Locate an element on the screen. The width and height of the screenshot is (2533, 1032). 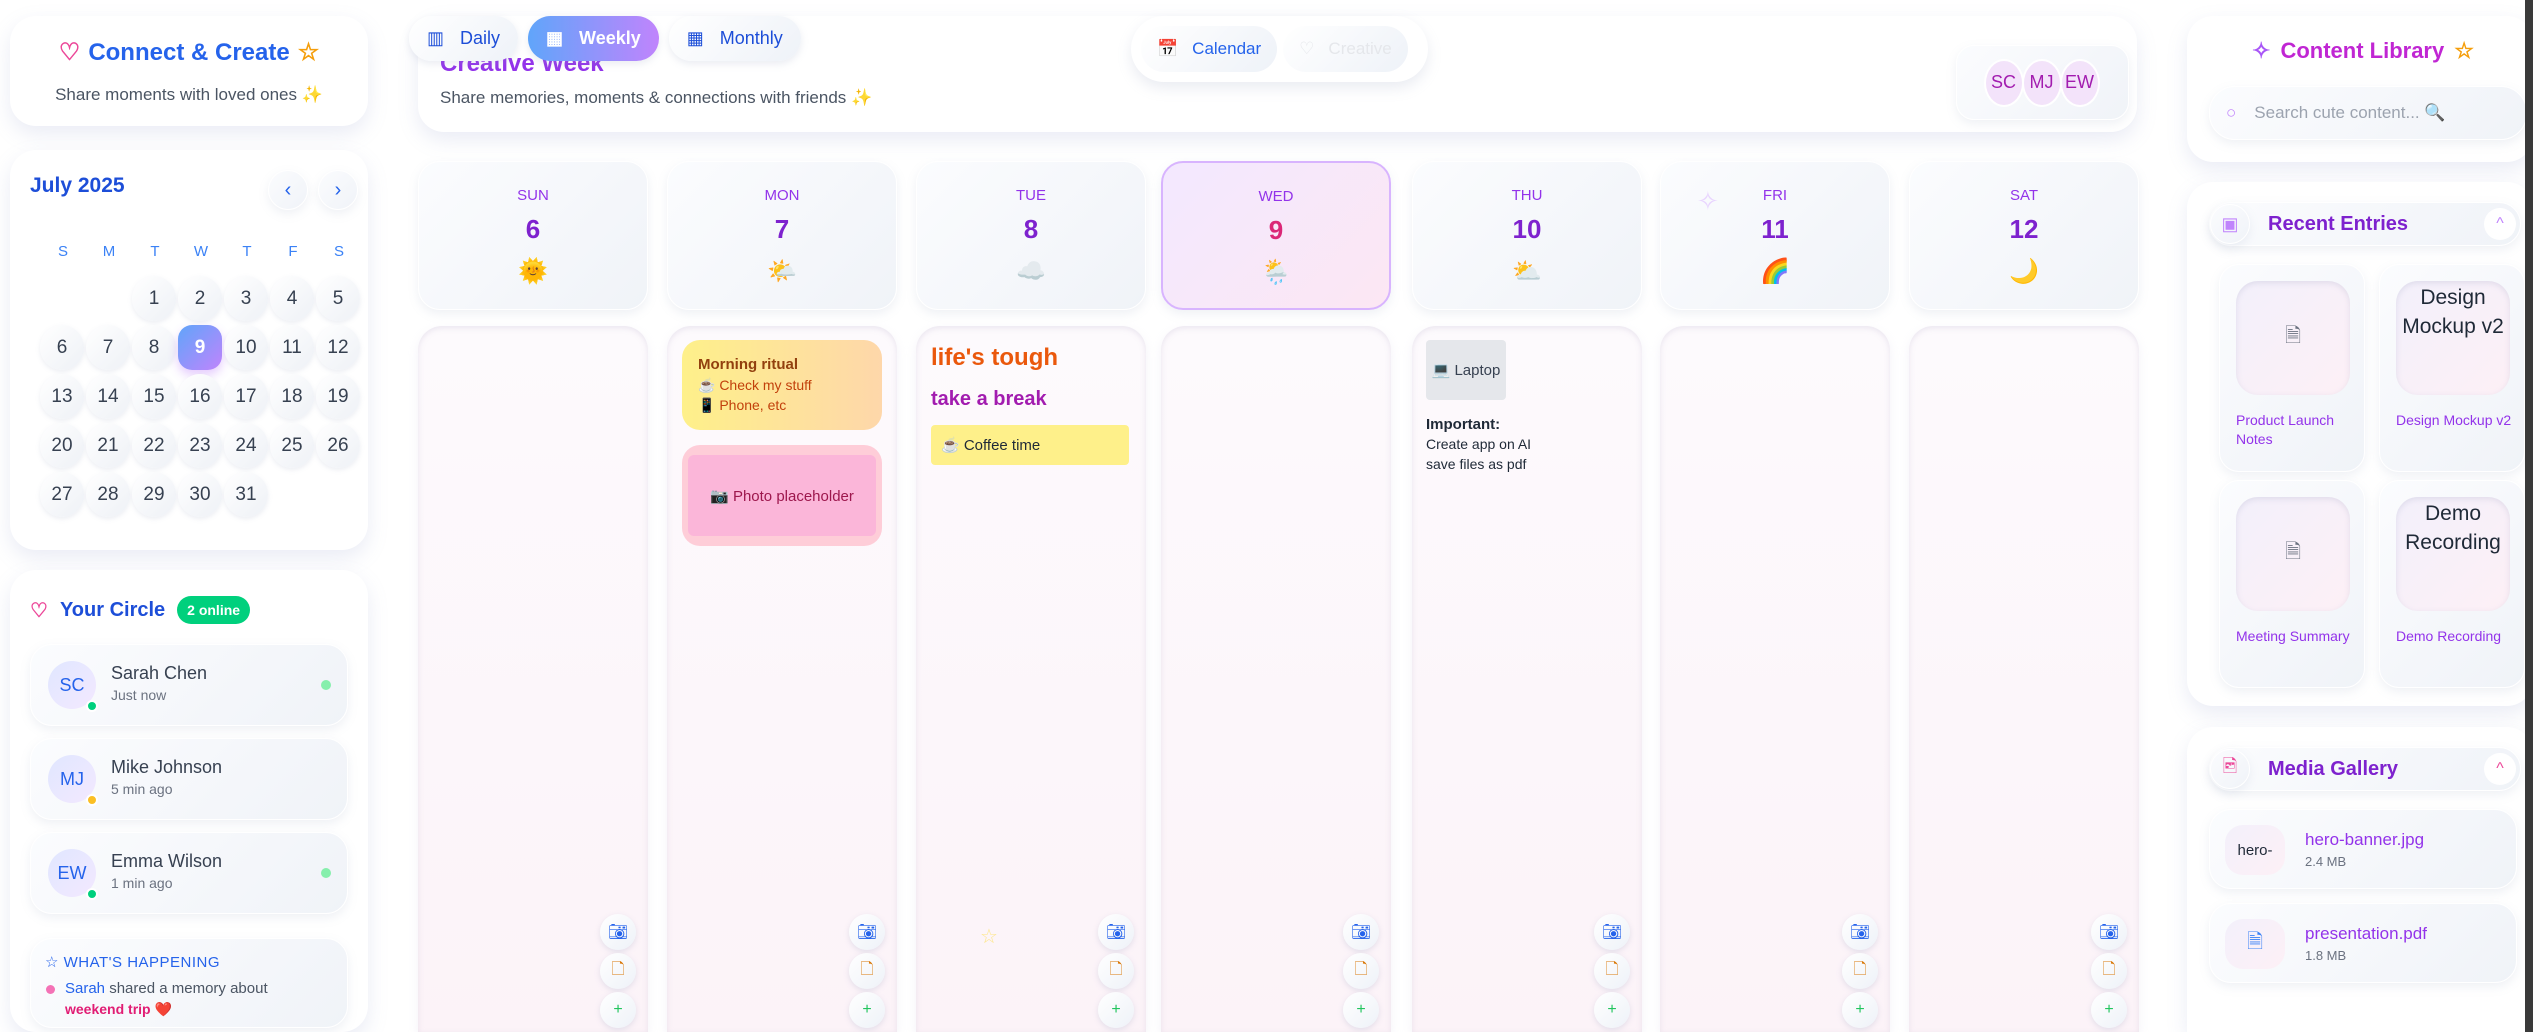
calendar-day: 12 is located at coordinates (338, 347).